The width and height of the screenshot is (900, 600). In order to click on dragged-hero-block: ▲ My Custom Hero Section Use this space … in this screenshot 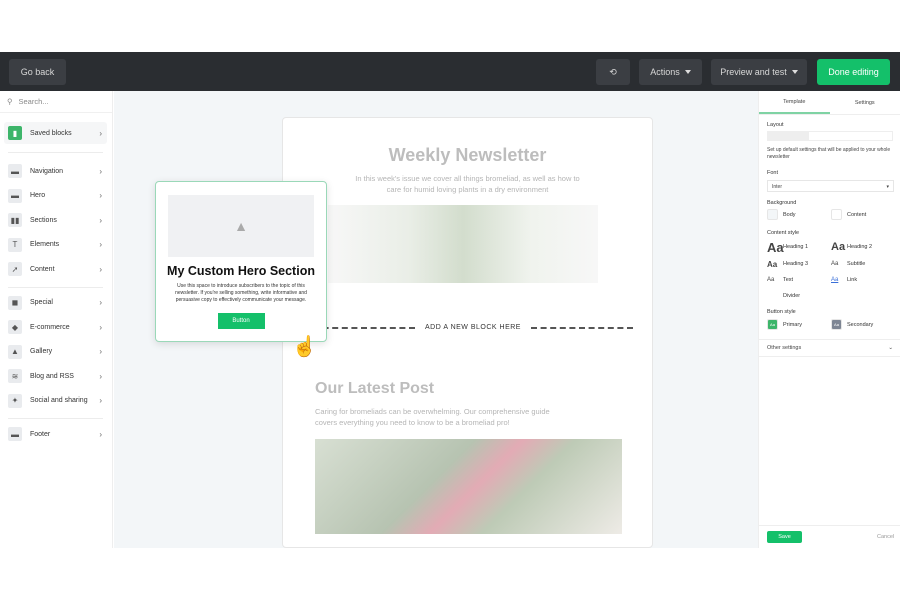, I will do `click(241, 261)`.